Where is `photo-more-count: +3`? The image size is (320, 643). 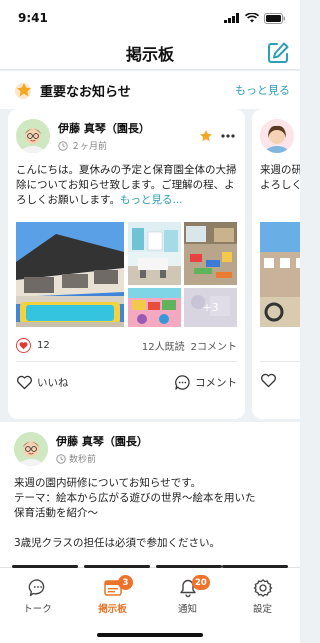 photo-more-count: +3 is located at coordinates (210, 307).